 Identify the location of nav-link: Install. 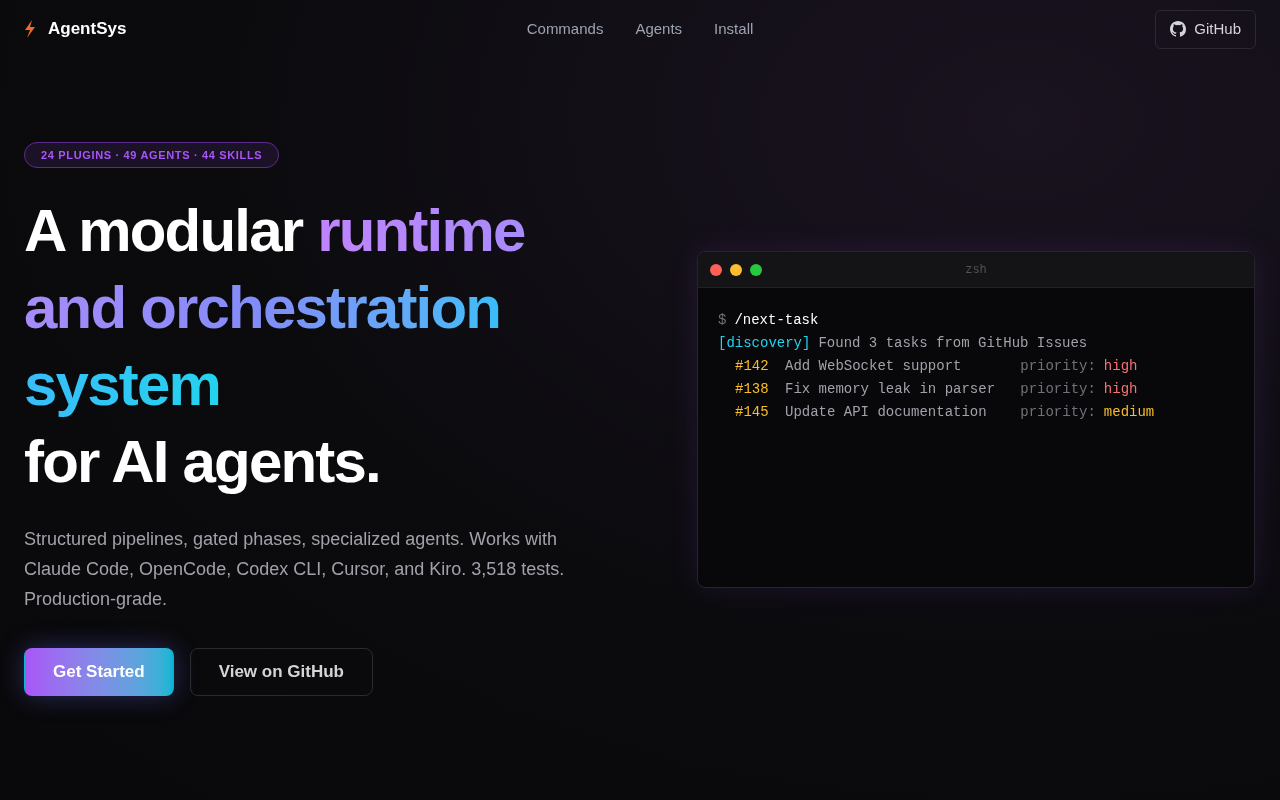
(734, 29).